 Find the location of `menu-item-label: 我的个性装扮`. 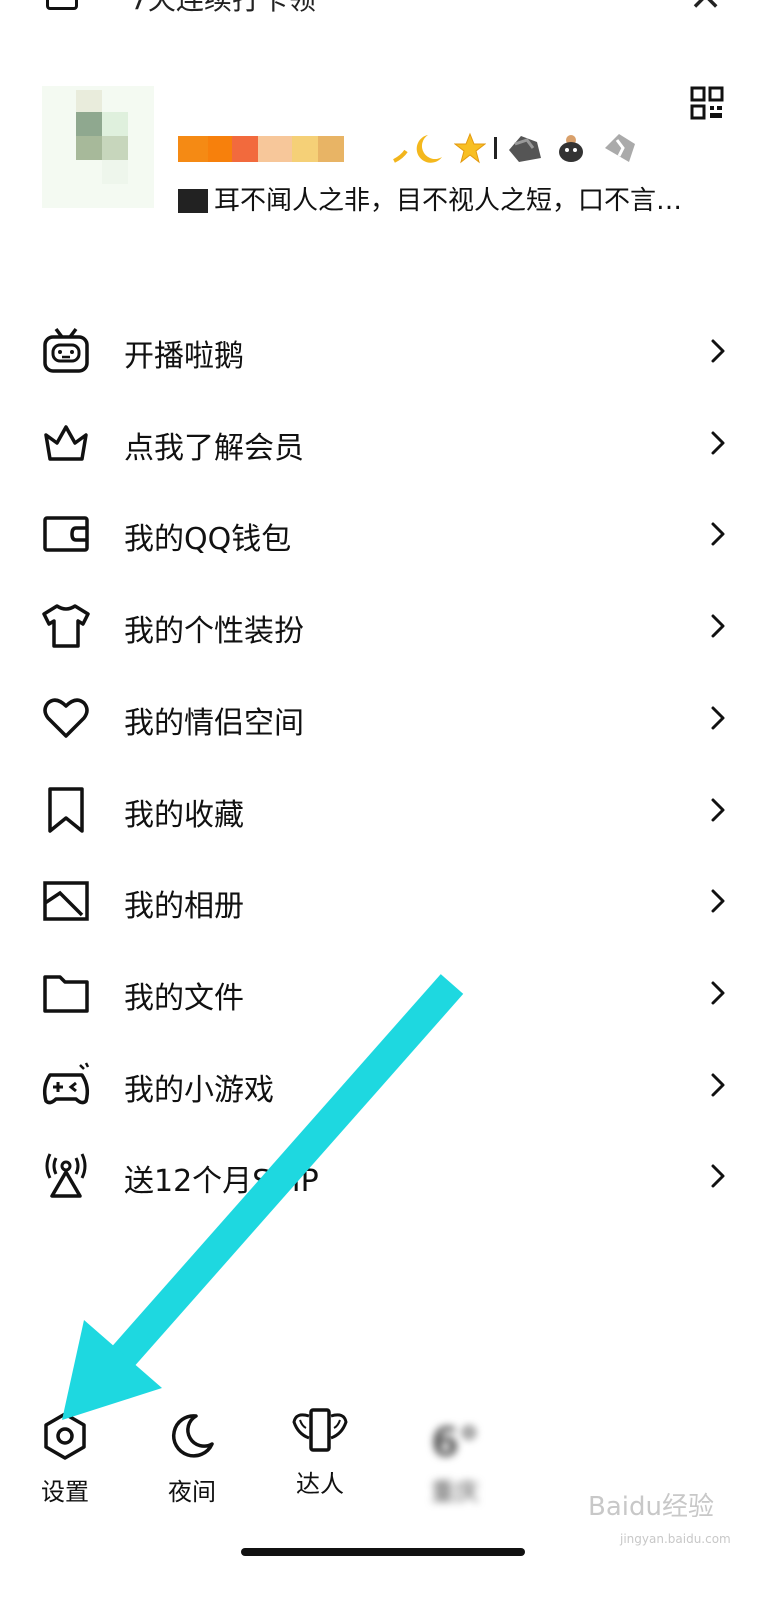

menu-item-label: 我的个性装扮 is located at coordinates (214, 632).